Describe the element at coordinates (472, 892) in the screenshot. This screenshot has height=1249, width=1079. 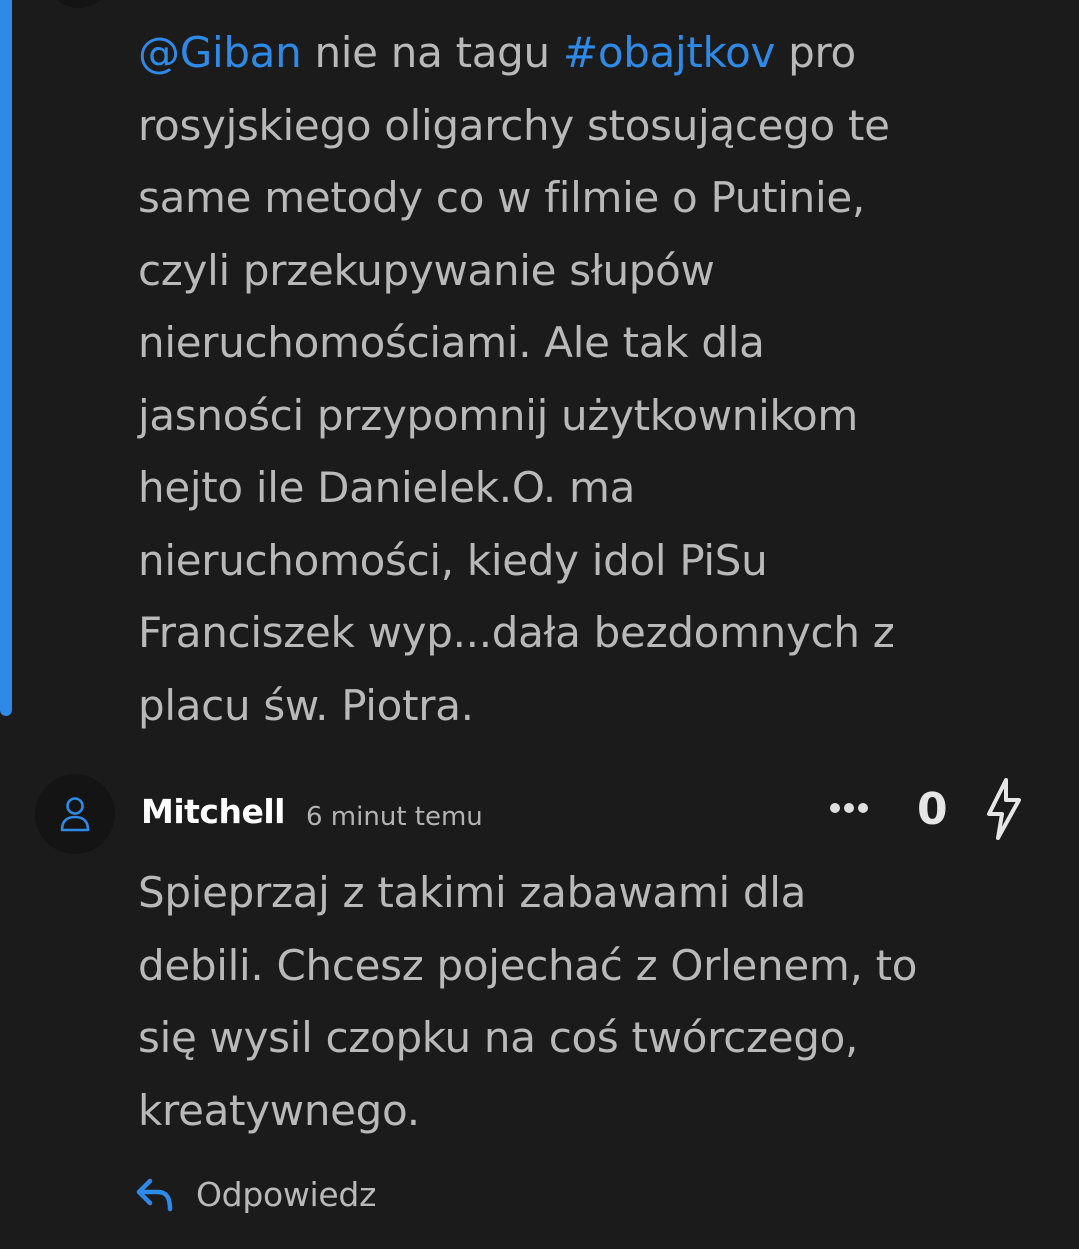
I see `comment-line: Spieprzaj z takimi zabawami dla` at that location.